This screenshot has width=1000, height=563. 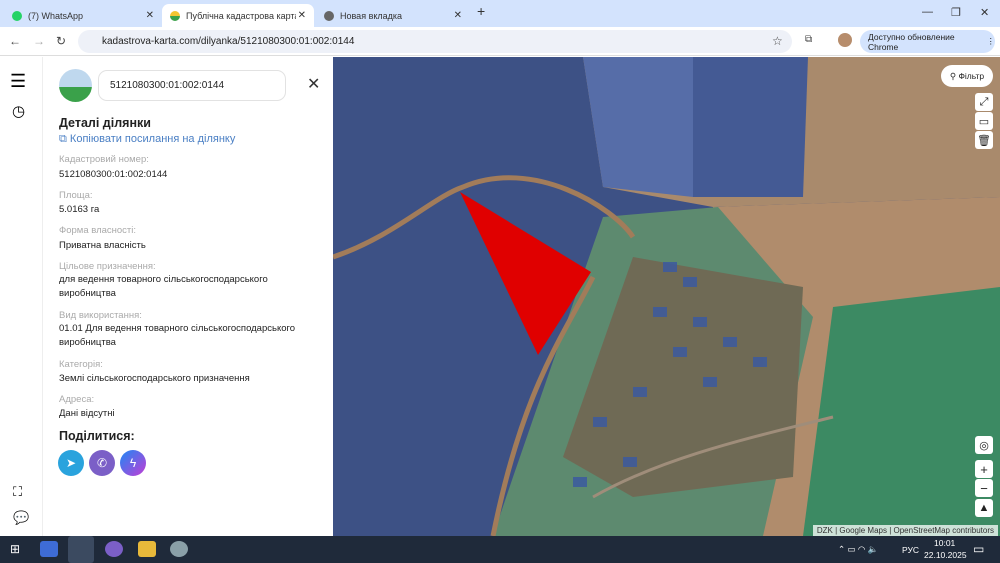 What do you see at coordinates (79, 209) in the screenshot?
I see `area-value: 5.0163 га` at bounding box center [79, 209].